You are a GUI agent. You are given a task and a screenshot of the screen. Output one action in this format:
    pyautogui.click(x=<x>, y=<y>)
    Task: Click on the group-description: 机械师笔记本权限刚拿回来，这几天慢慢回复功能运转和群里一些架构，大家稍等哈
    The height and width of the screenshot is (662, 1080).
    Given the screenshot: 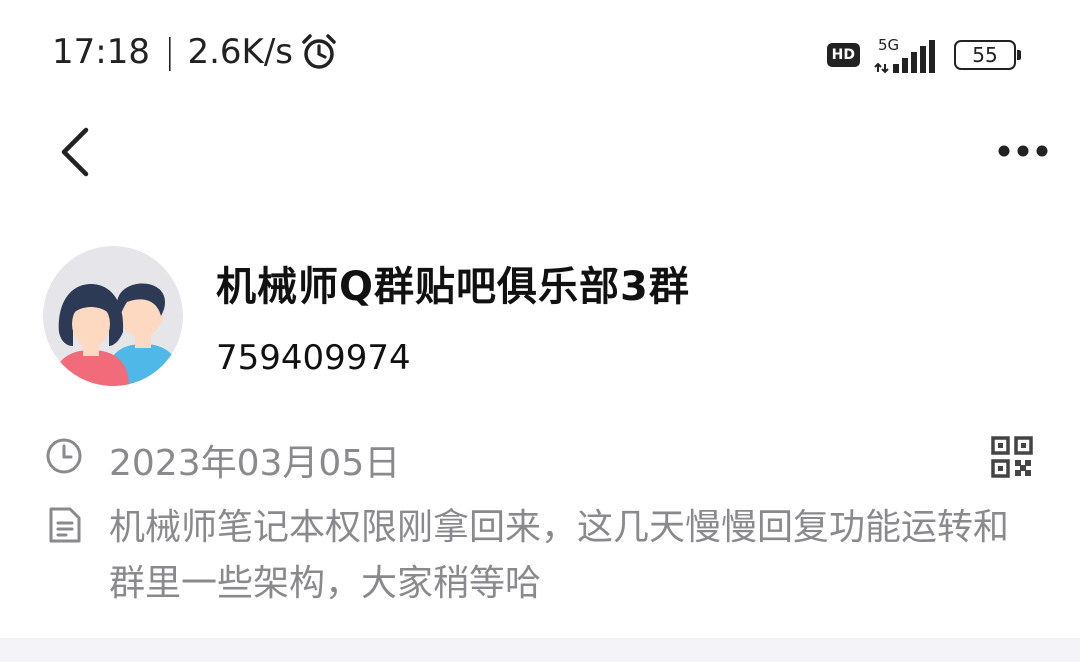 What is the action you would take?
    pyautogui.click(x=559, y=555)
    